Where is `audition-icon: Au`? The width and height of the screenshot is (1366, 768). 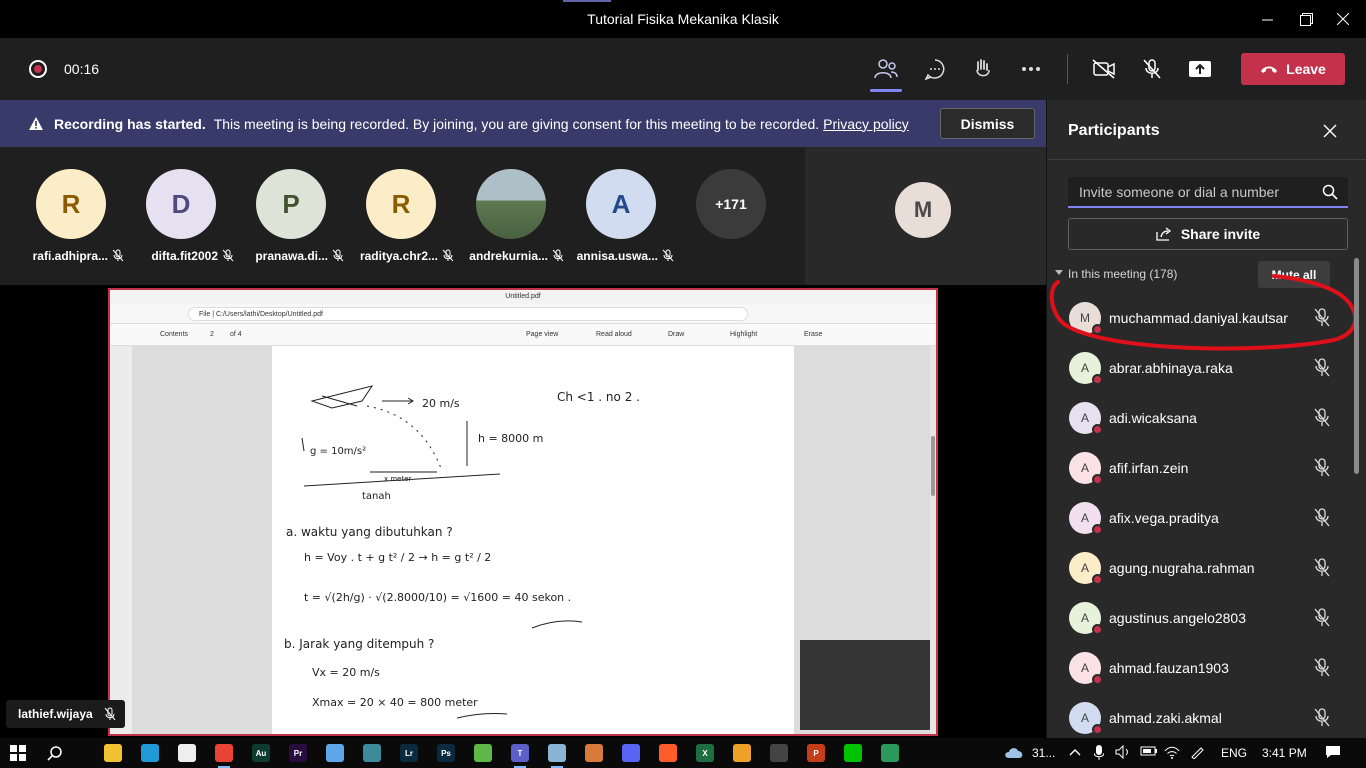
audition-icon: Au is located at coordinates (261, 753).